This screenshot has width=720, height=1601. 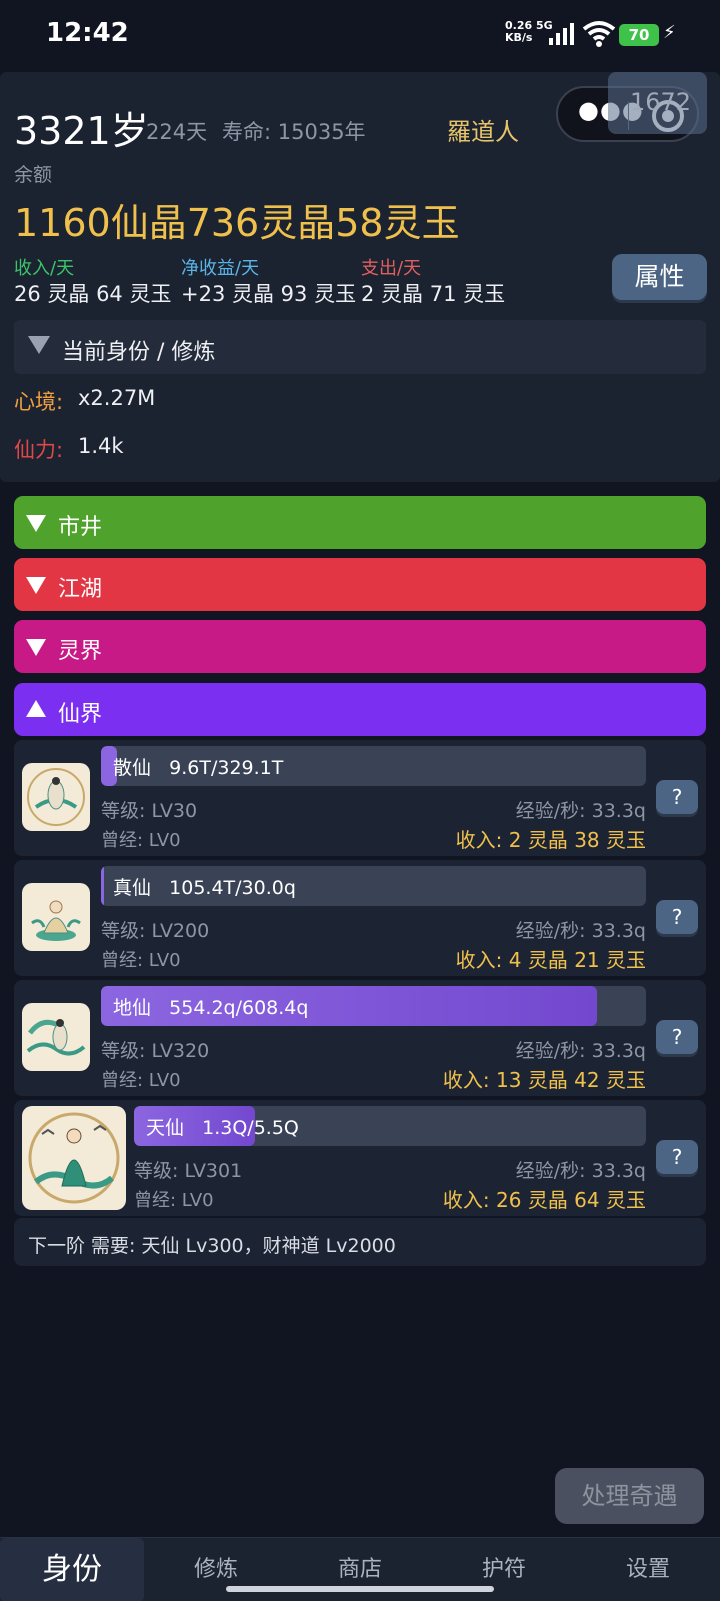 What do you see at coordinates (433, 294) in the screenshot?
I see `expense-value: 2 灵晶 71 灵玉` at bounding box center [433, 294].